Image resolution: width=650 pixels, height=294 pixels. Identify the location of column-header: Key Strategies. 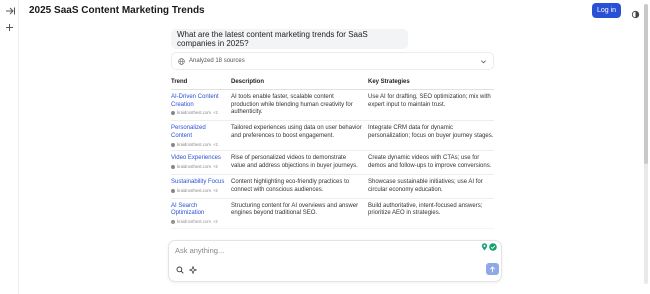
(431, 84).